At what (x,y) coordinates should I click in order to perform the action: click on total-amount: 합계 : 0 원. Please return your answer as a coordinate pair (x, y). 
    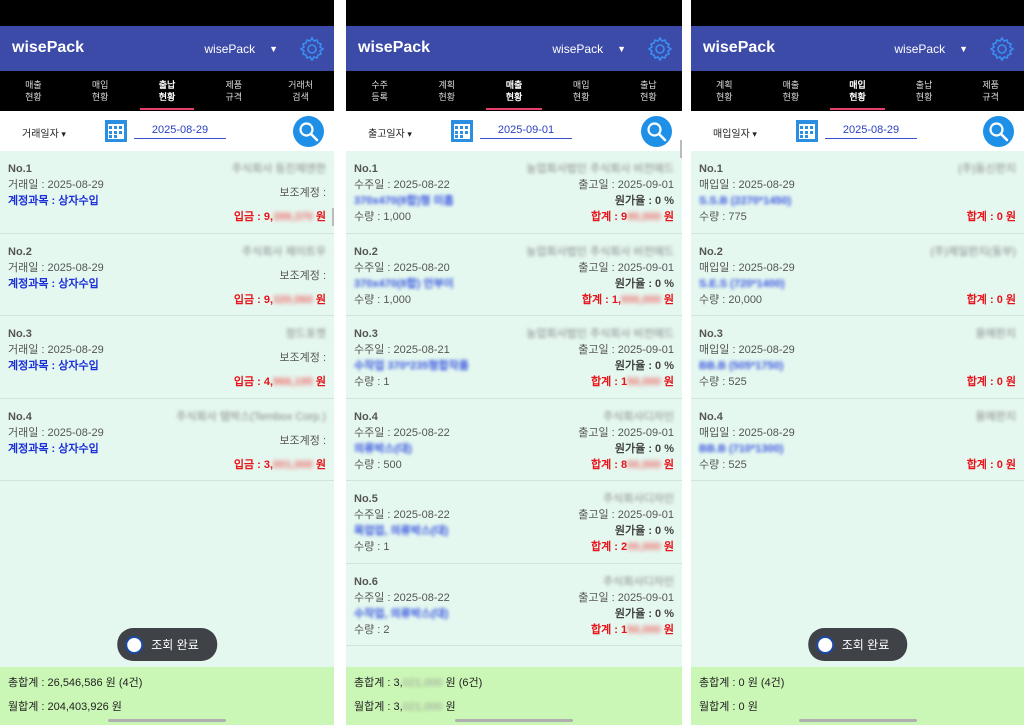
    Looking at the image, I should click on (991, 382).